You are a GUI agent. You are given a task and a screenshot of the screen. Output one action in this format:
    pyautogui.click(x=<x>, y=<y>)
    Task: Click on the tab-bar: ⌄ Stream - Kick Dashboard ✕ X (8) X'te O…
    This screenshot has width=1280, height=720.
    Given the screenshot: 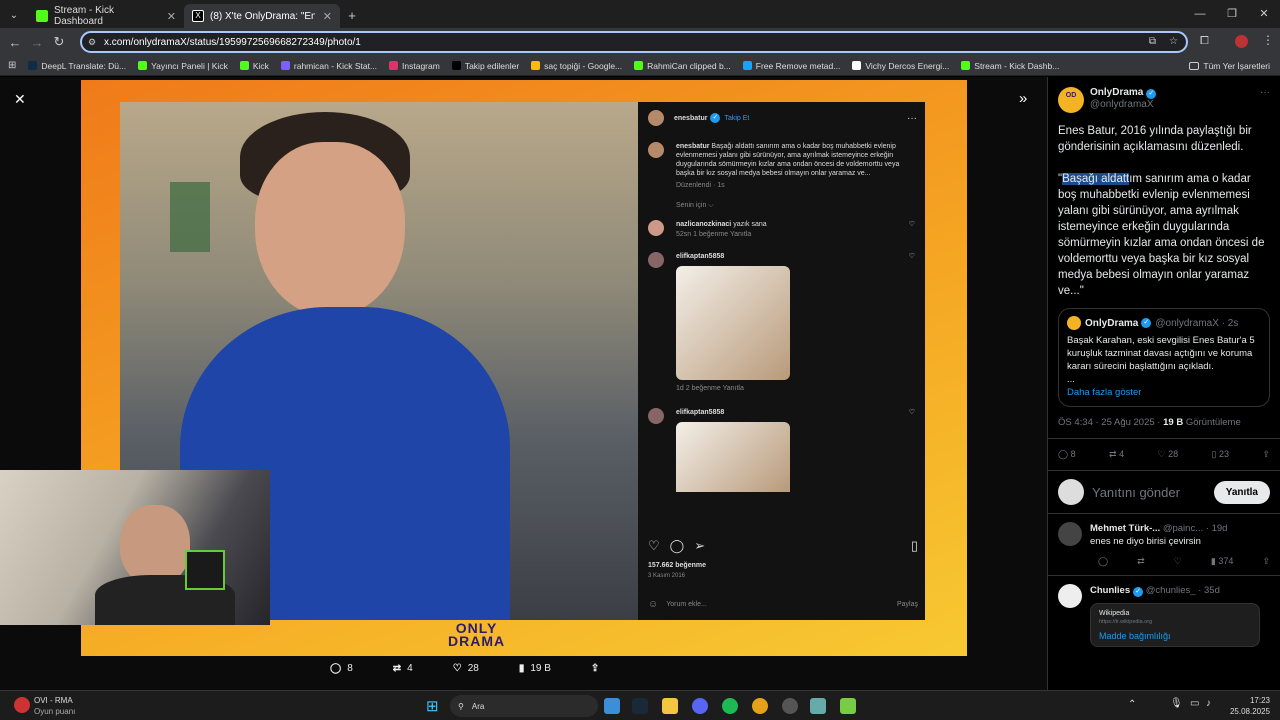 What is the action you would take?
    pyautogui.click(x=640, y=14)
    